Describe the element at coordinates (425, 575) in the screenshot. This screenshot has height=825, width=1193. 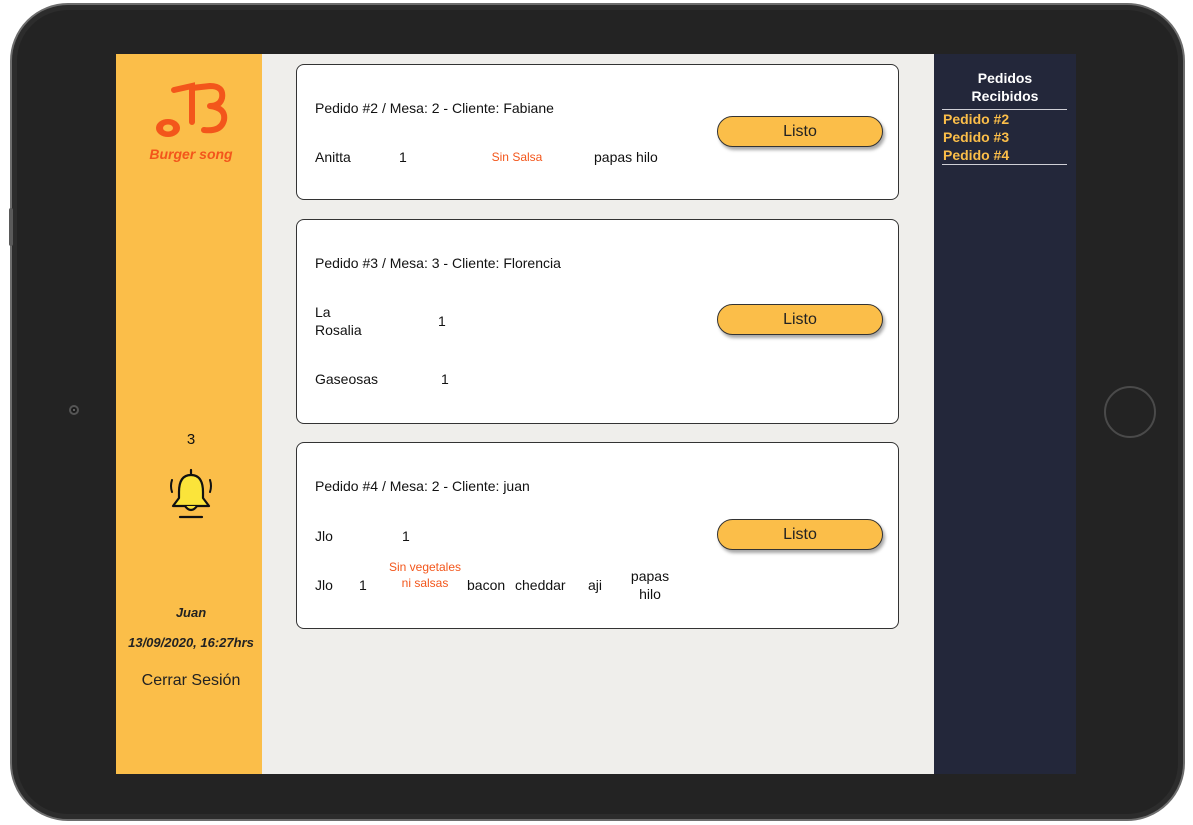
I see `item-note: Sin vegetales ni salsas` at that location.